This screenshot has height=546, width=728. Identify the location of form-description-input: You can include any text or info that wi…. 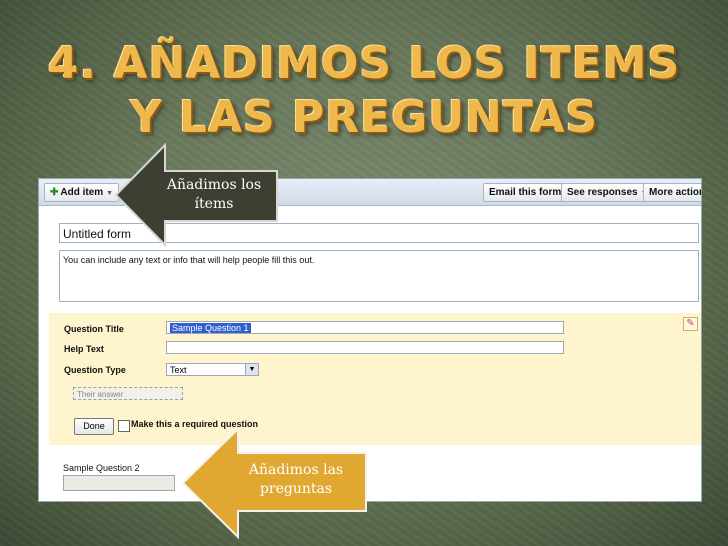
(379, 276).